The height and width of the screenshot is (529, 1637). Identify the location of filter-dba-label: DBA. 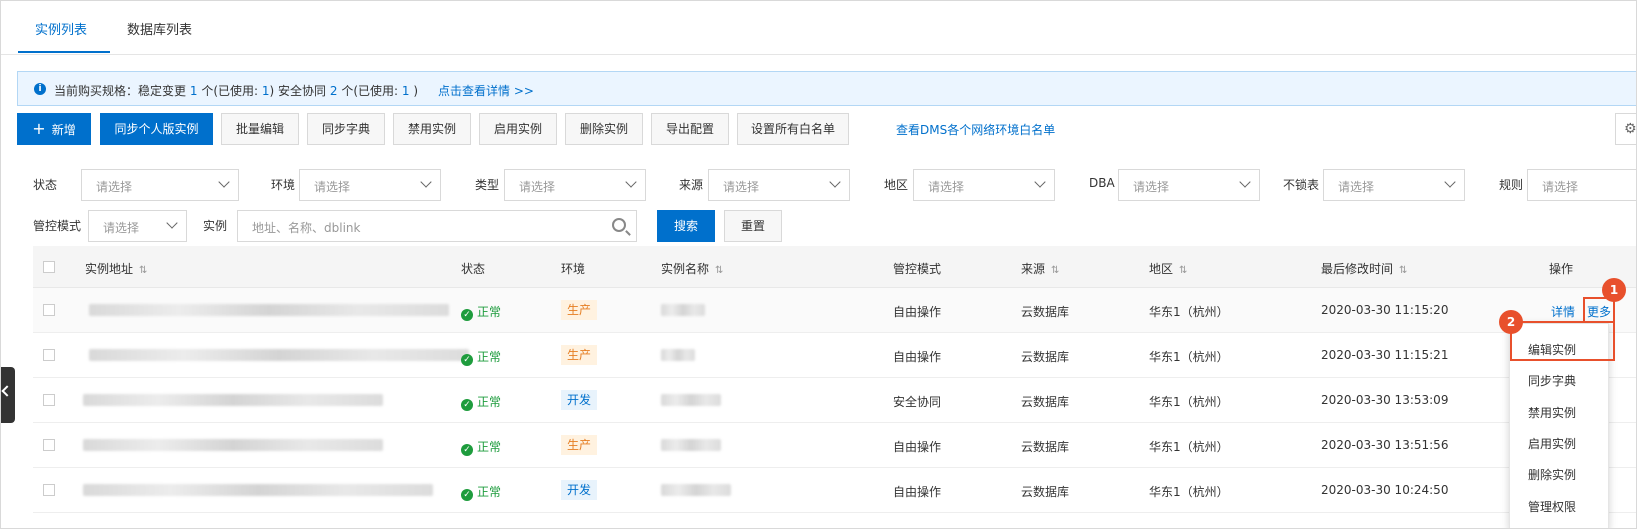
(1102, 183).